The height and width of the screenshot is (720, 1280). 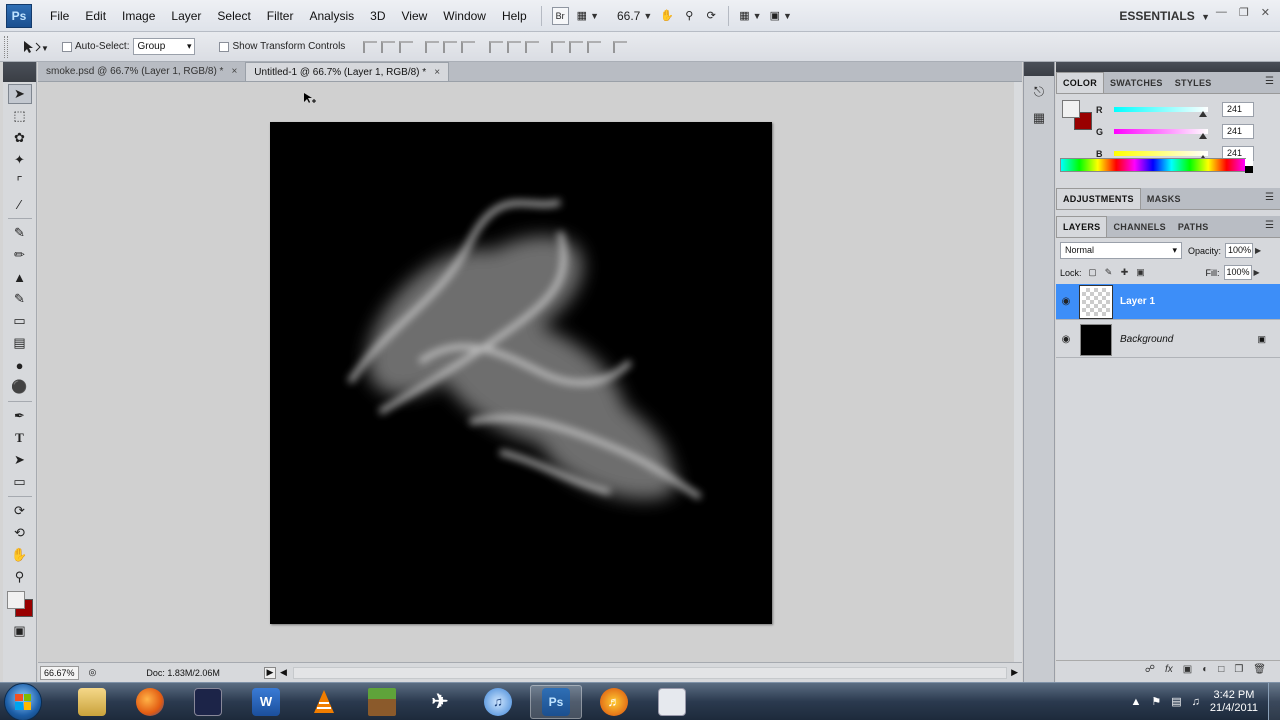 I want to click on menu-select: Select, so click(x=233, y=16).